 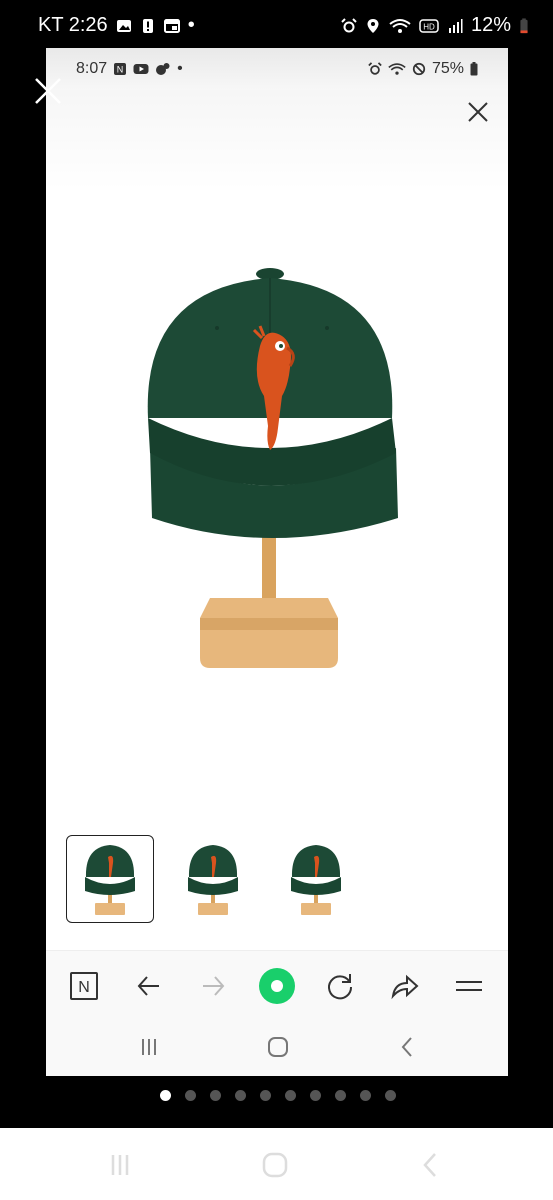 I want to click on hamburger-icon, so click(x=469, y=986).